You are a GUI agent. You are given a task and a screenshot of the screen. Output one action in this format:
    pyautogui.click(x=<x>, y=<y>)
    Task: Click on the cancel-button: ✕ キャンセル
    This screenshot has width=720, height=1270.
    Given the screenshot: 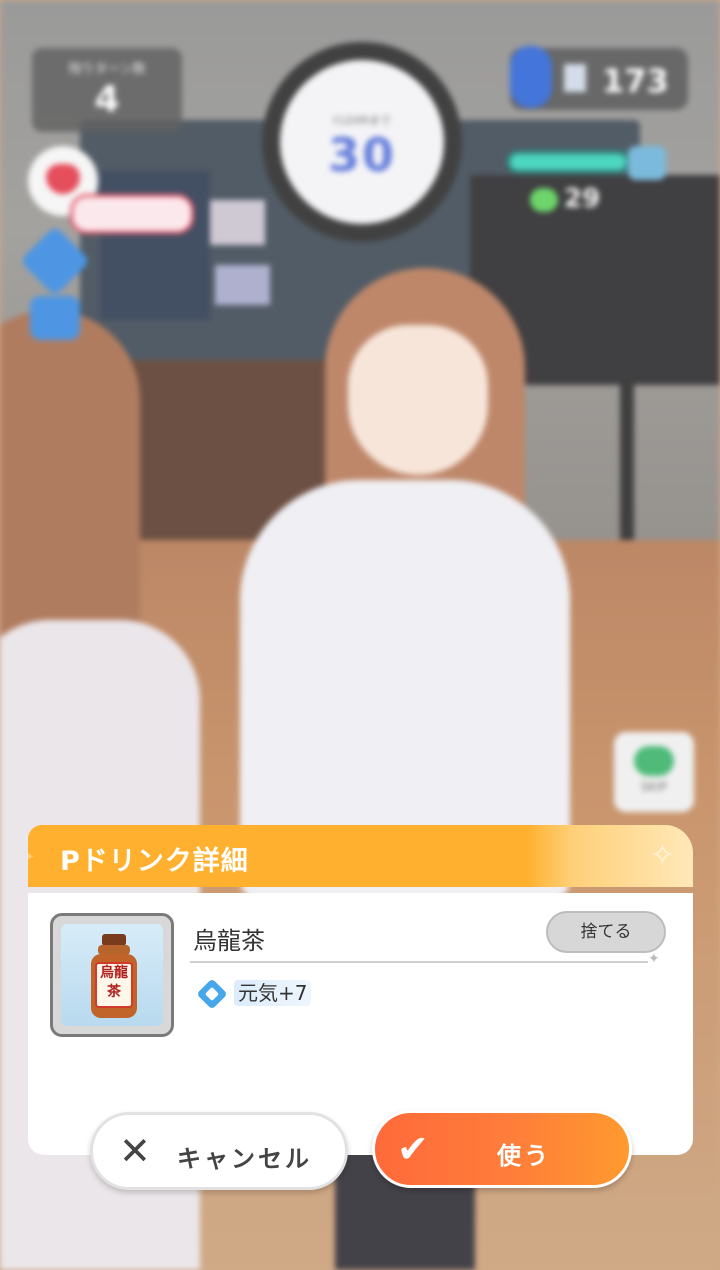 What is the action you would take?
    pyautogui.click(x=219, y=1151)
    